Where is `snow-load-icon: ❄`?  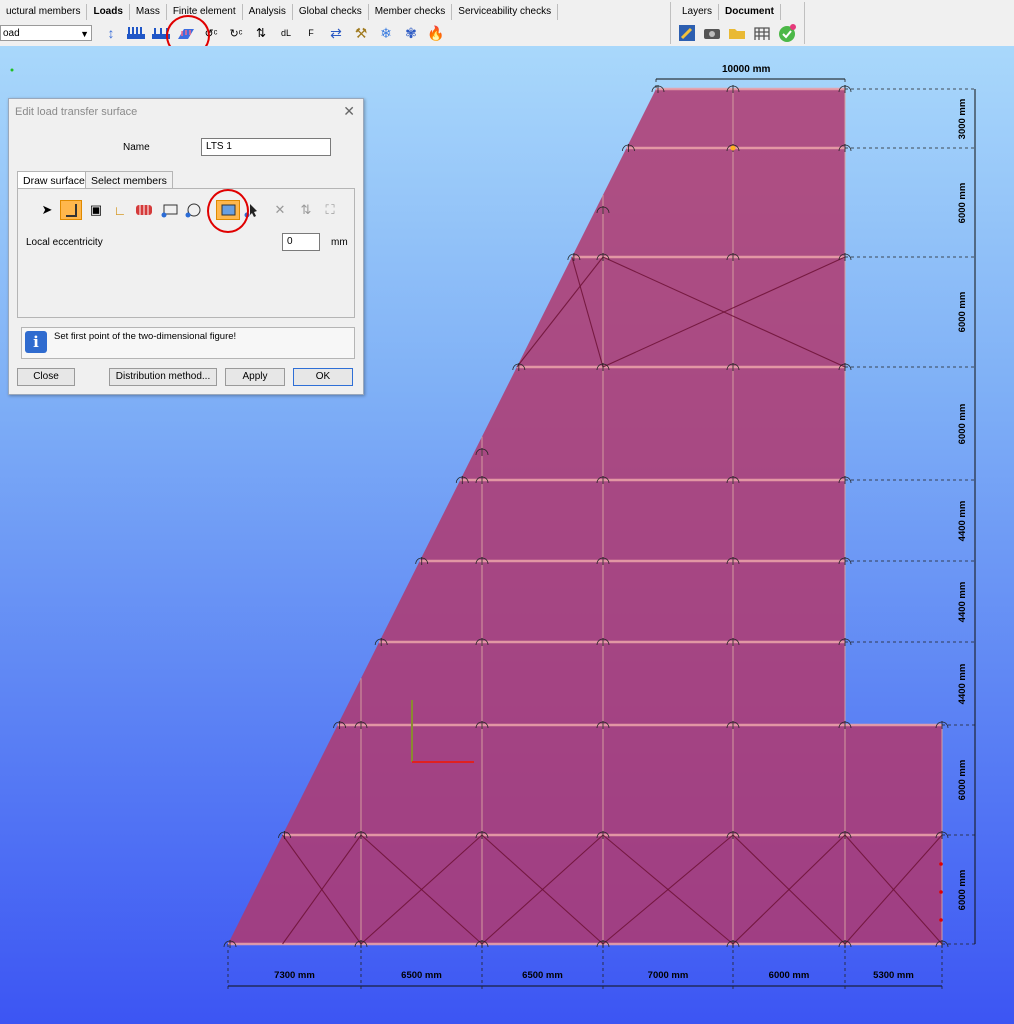 snow-load-icon: ❄ is located at coordinates (386, 33).